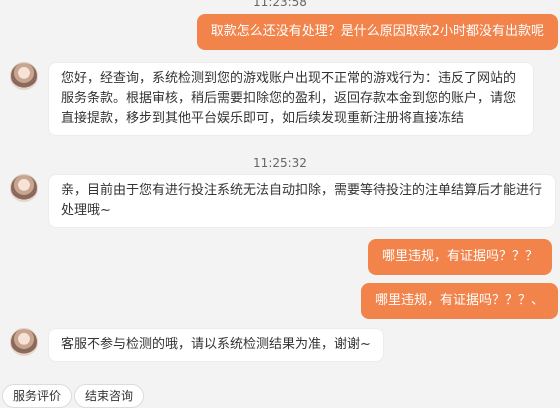  I want to click on agent-message-bubble: 客服不参与检测的哦，请以系统检测结果为准，谢谢~, so click(216, 345).